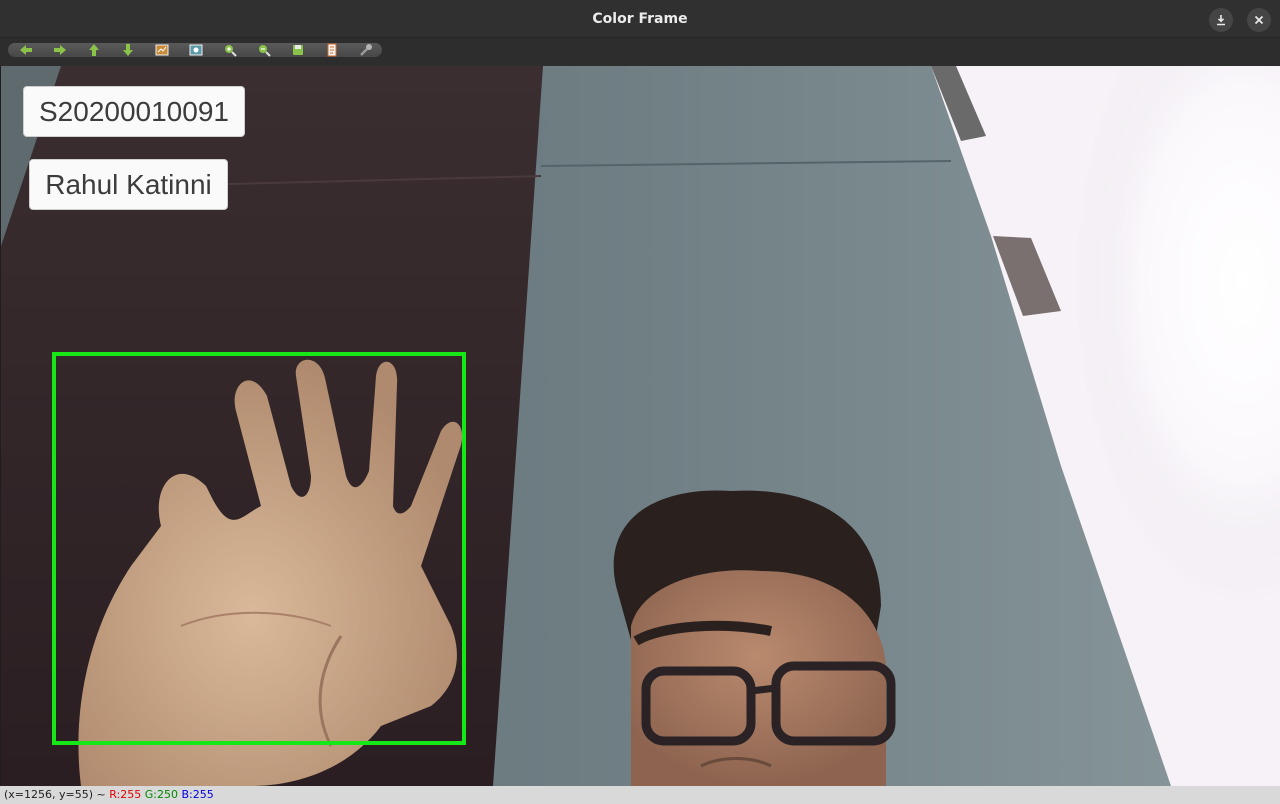 The height and width of the screenshot is (804, 1280). I want to click on settings-icon, so click(366, 50).